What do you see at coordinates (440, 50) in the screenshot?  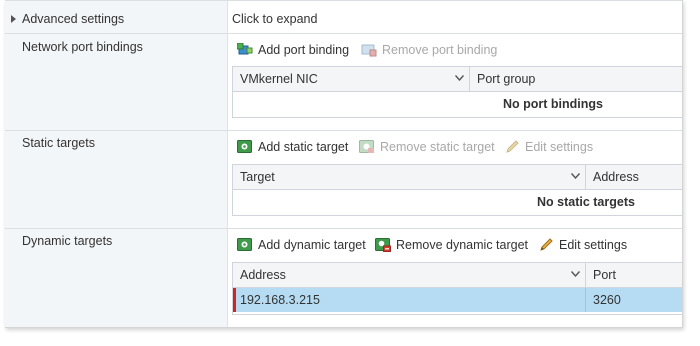 I see `remove-port-binding-label: Remove port binding` at bounding box center [440, 50].